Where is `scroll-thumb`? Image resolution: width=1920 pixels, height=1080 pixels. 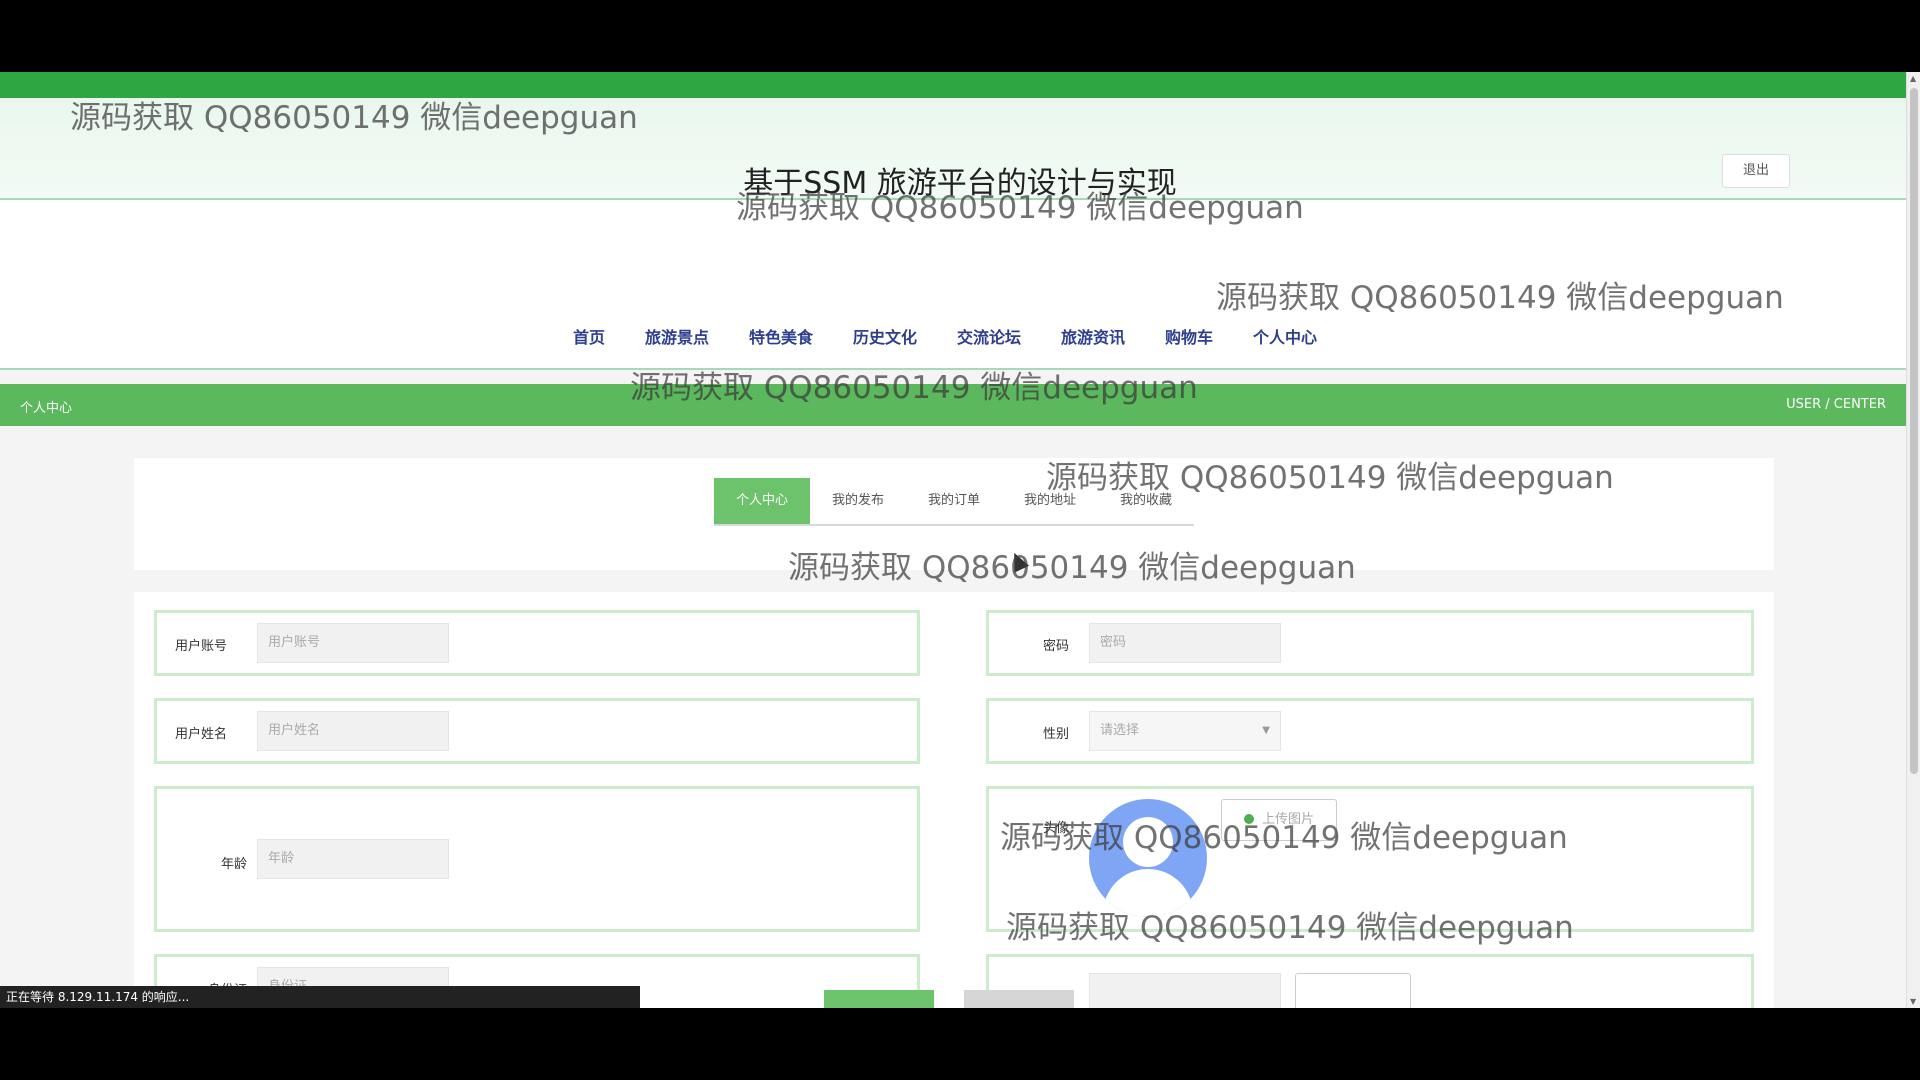 scroll-thumb is located at coordinates (1914, 431).